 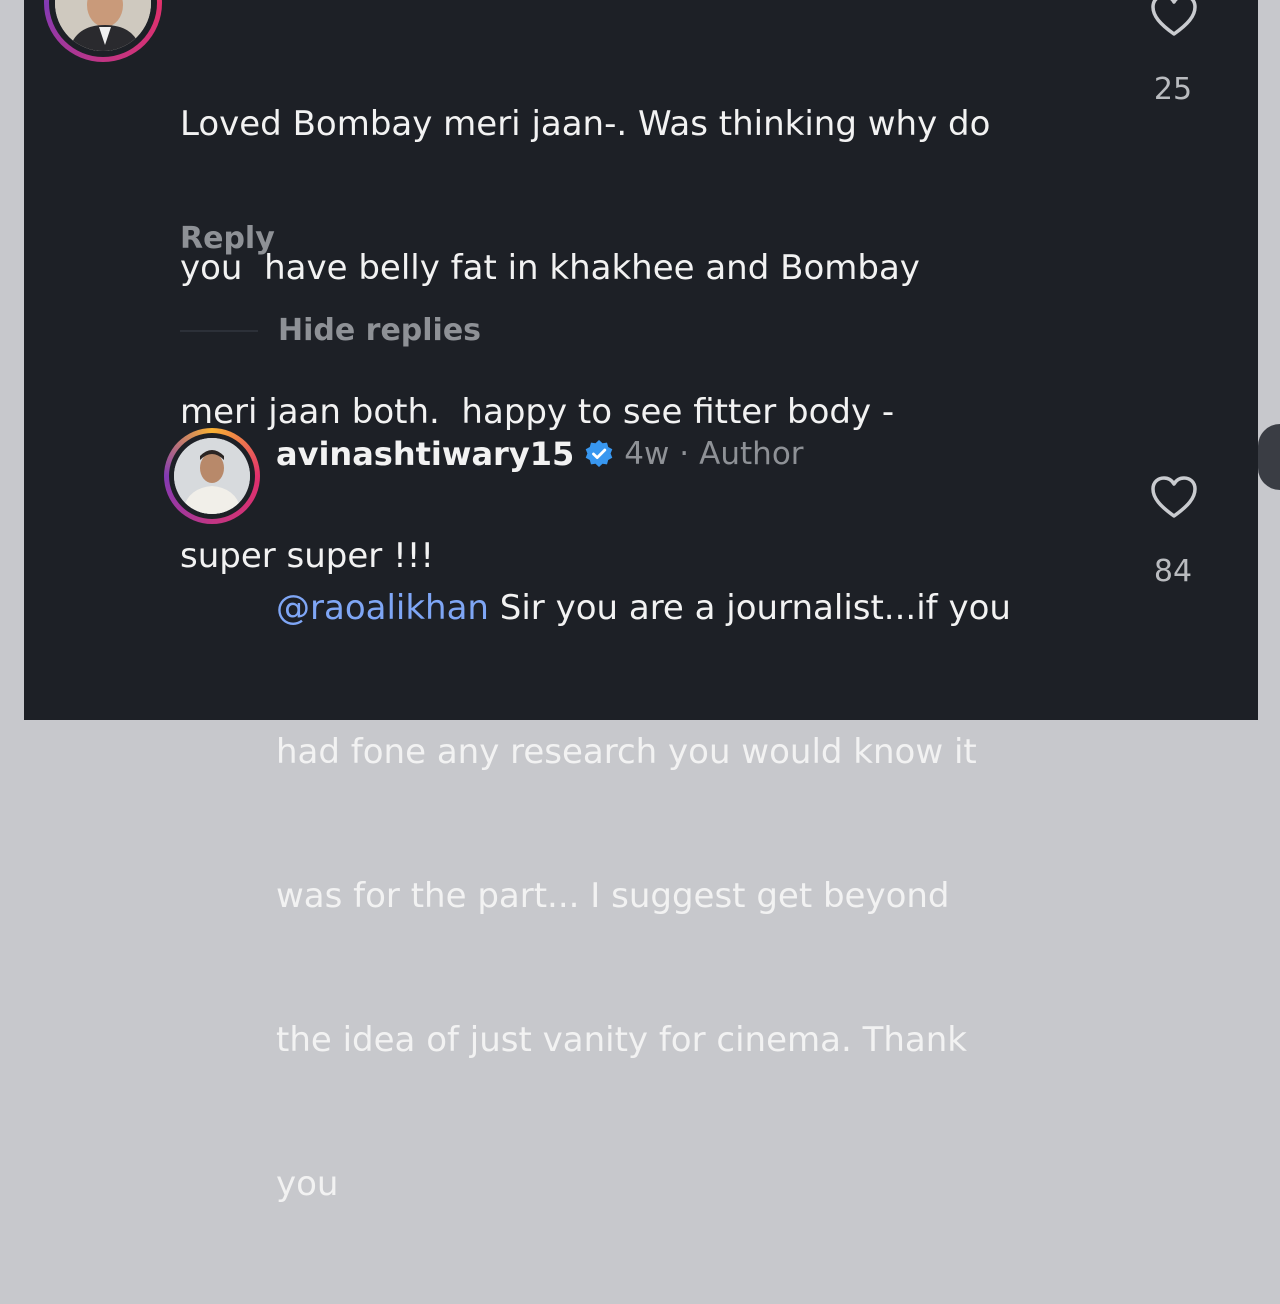 What do you see at coordinates (379, 330) in the screenshot?
I see `hide-replies-button: Hide replies` at bounding box center [379, 330].